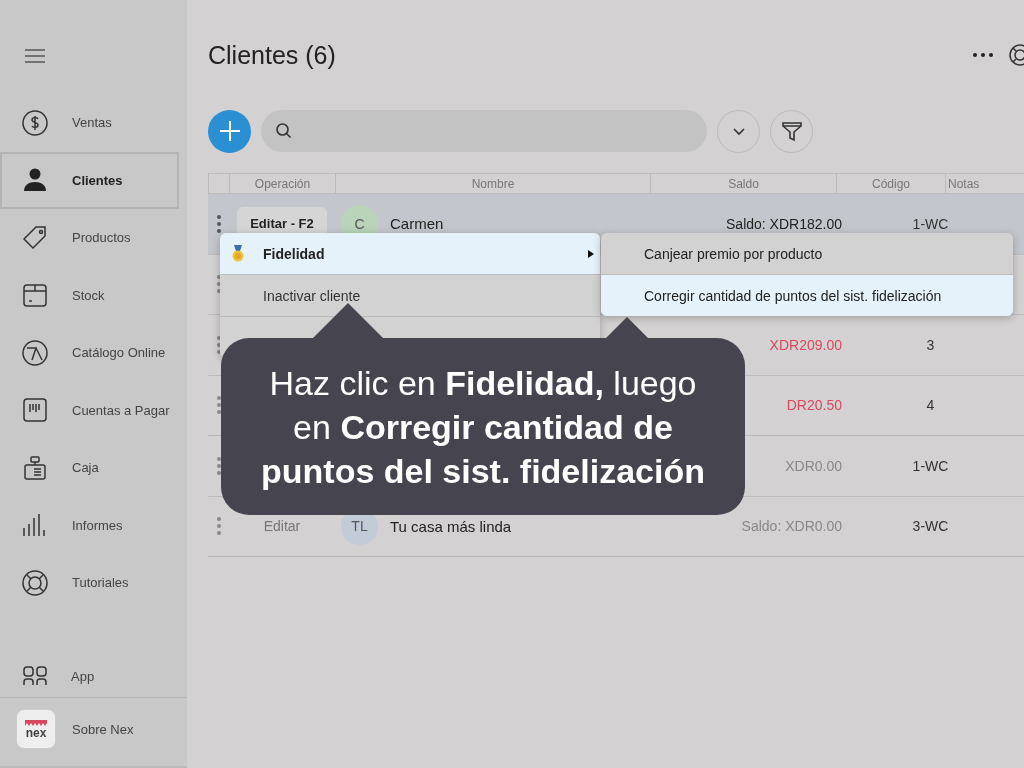 Image resolution: width=1024 pixels, height=768 pixels. What do you see at coordinates (89, 180) in the screenshot?
I see `sidebar-item: Clientes` at bounding box center [89, 180].